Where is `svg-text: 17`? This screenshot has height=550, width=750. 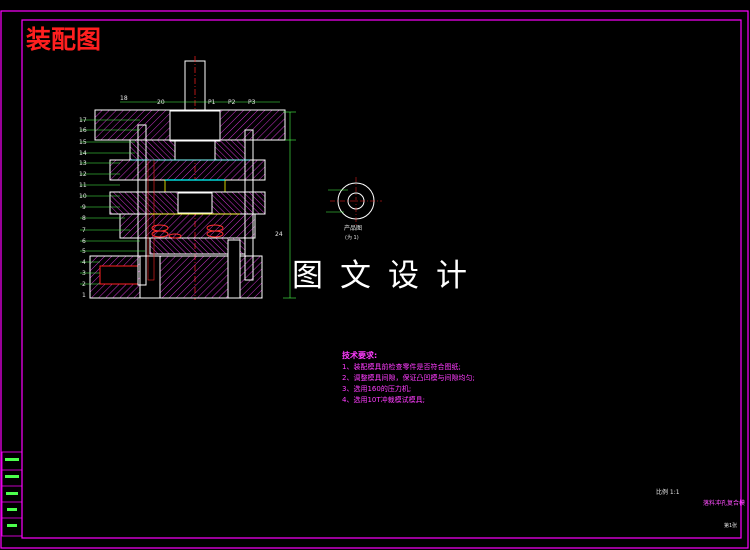
svg-text: 17 is located at coordinates (83, 120).